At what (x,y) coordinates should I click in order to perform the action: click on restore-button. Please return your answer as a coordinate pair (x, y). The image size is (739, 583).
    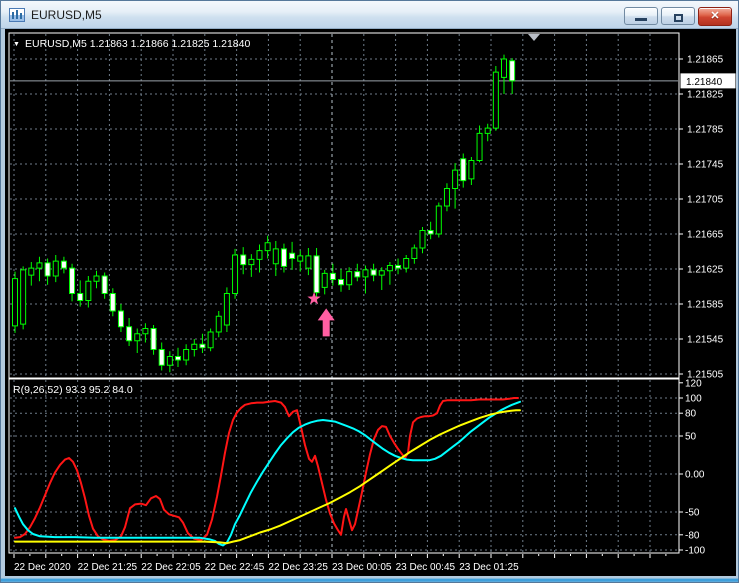
    Looking at the image, I should click on (678, 16).